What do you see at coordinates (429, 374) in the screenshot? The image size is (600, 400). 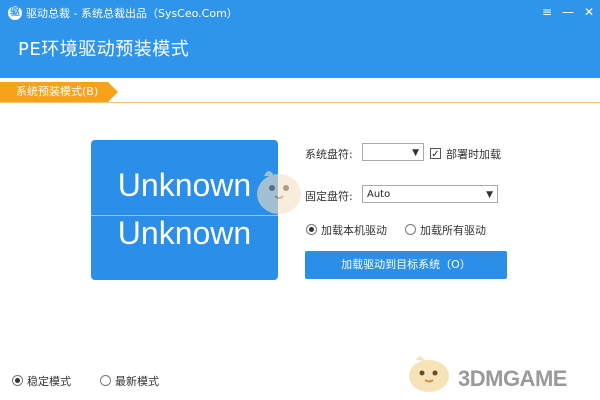 I see `watermark-mascot-icon` at bounding box center [429, 374].